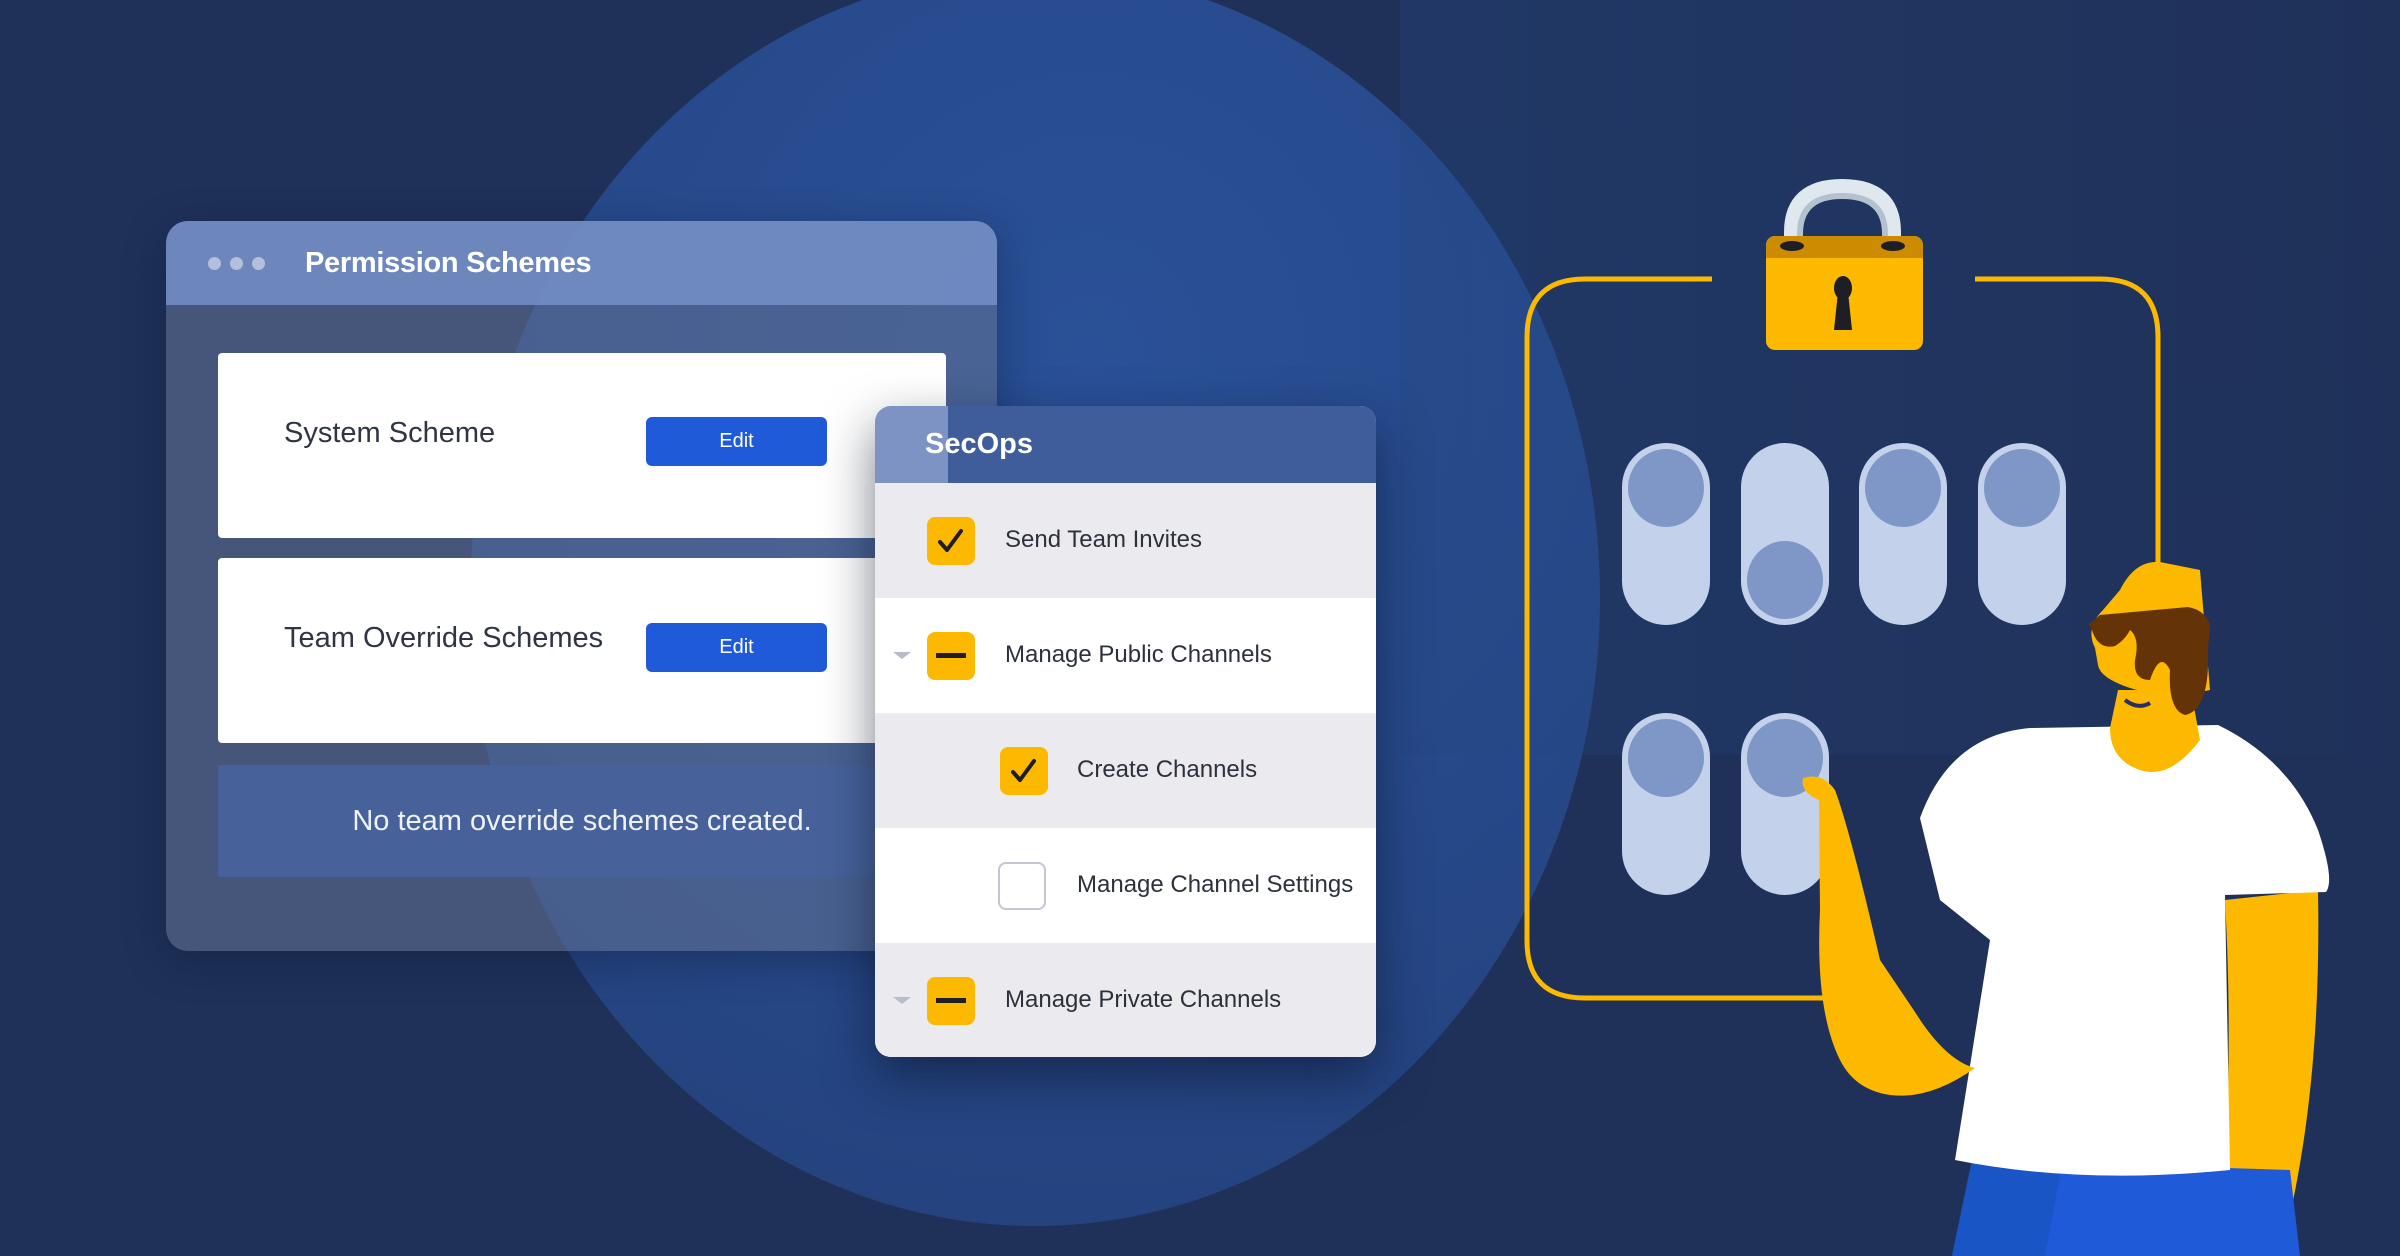  Describe the element at coordinates (1022, 886) in the screenshot. I see `checkbox-unchecked-icon` at that location.